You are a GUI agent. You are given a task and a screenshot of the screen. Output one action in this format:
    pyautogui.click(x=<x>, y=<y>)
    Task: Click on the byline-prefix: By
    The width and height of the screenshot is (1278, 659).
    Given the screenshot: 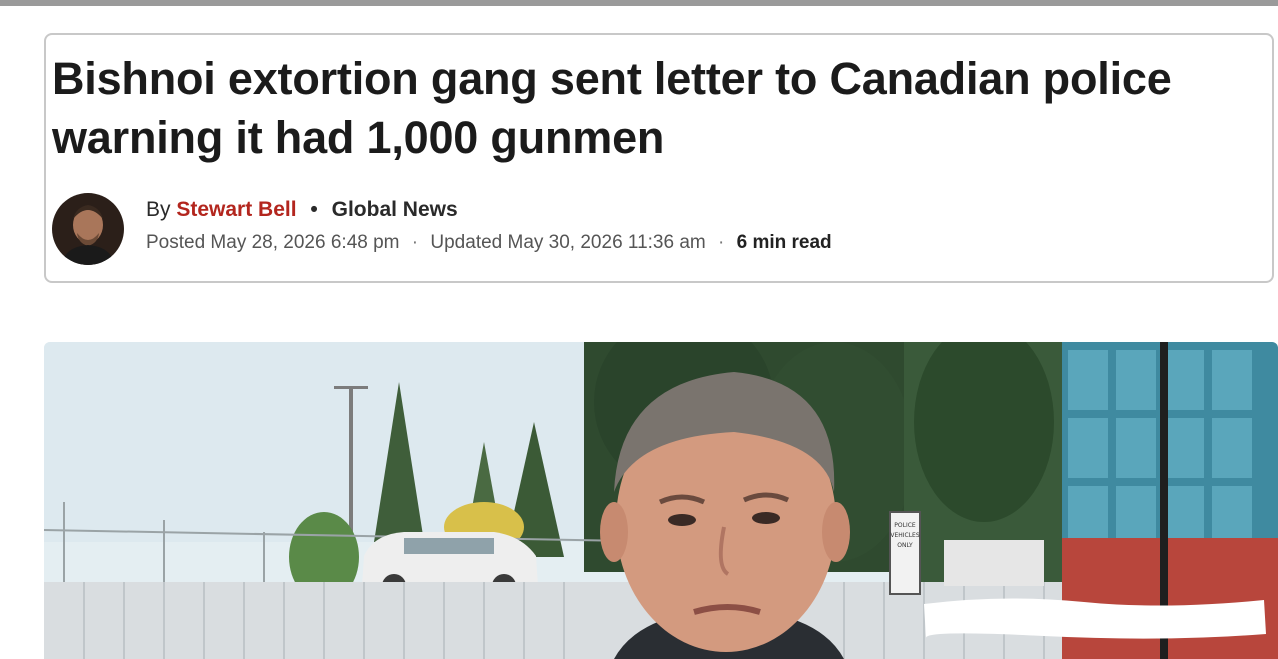 What is the action you would take?
    pyautogui.click(x=158, y=209)
    